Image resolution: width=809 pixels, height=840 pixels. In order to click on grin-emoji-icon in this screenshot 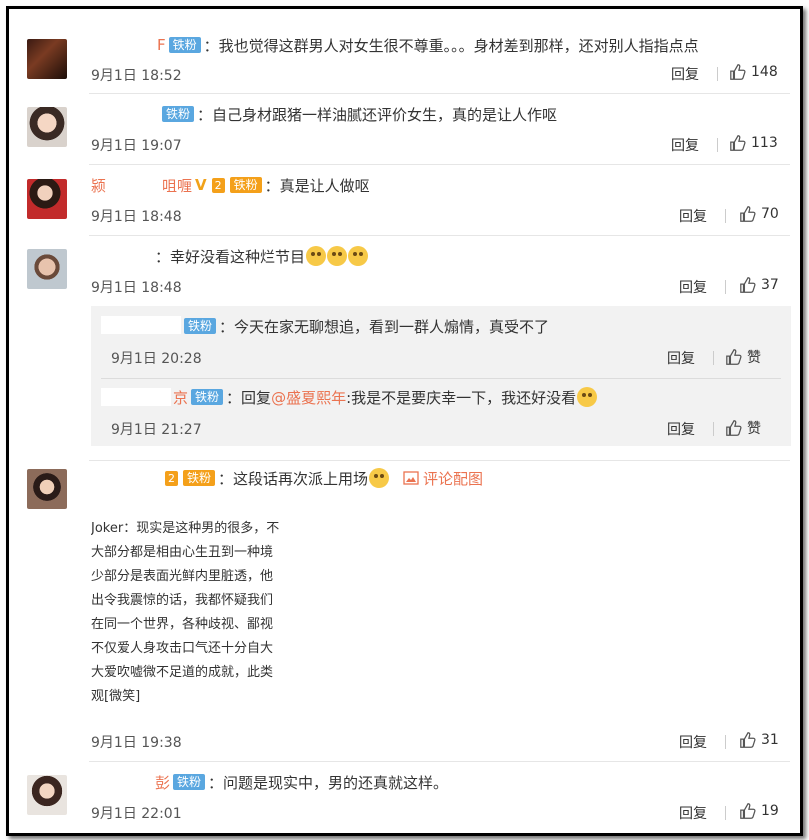, I will do `click(379, 478)`.